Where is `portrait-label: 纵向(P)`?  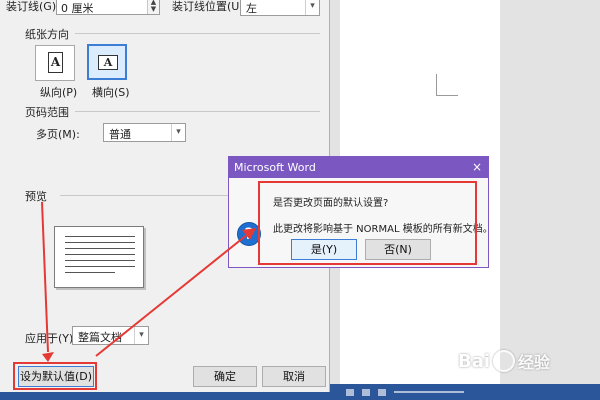
portrait-label: 纵向(P) is located at coordinates (59, 92).